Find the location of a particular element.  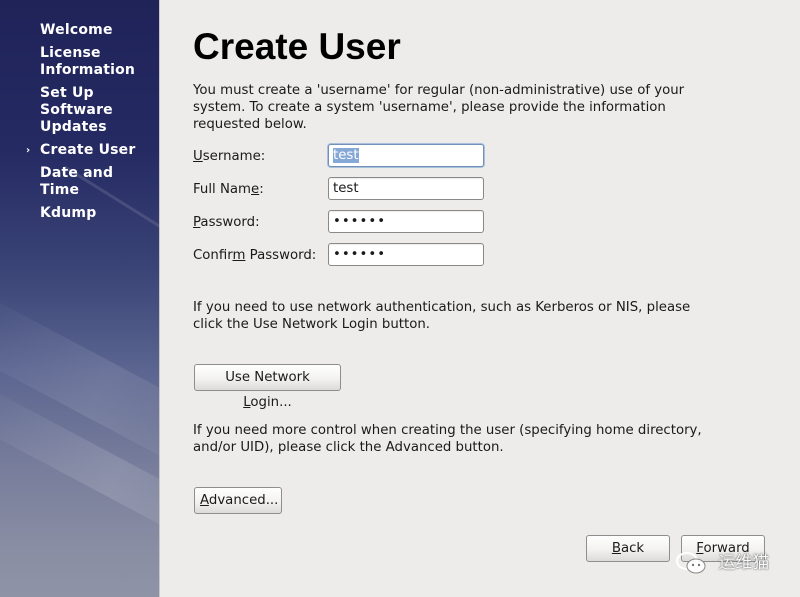

sidebar-item-create-user: › Create User is located at coordinates (79, 150).